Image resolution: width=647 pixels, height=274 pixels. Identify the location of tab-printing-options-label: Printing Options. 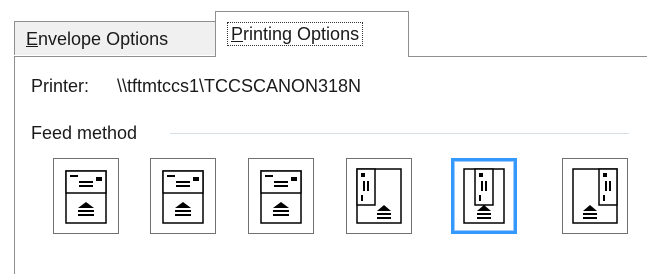
(295, 34).